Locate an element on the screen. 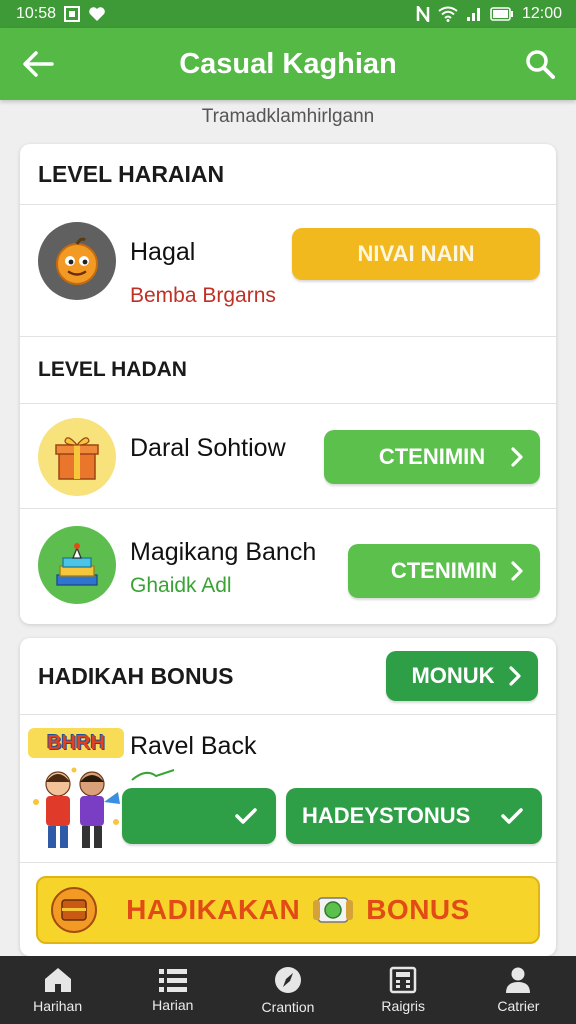 This screenshot has height=1024, width=576. claim-button is located at coordinates (199, 816).